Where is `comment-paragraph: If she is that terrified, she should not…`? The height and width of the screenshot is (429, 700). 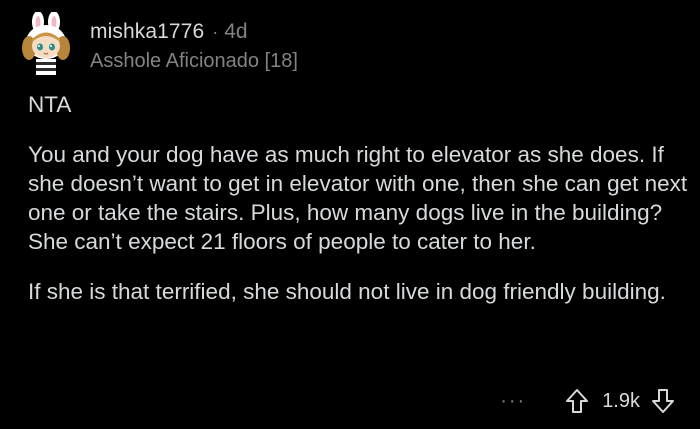
comment-paragraph: If she is that terrified, she should not… is located at coordinates (347, 291).